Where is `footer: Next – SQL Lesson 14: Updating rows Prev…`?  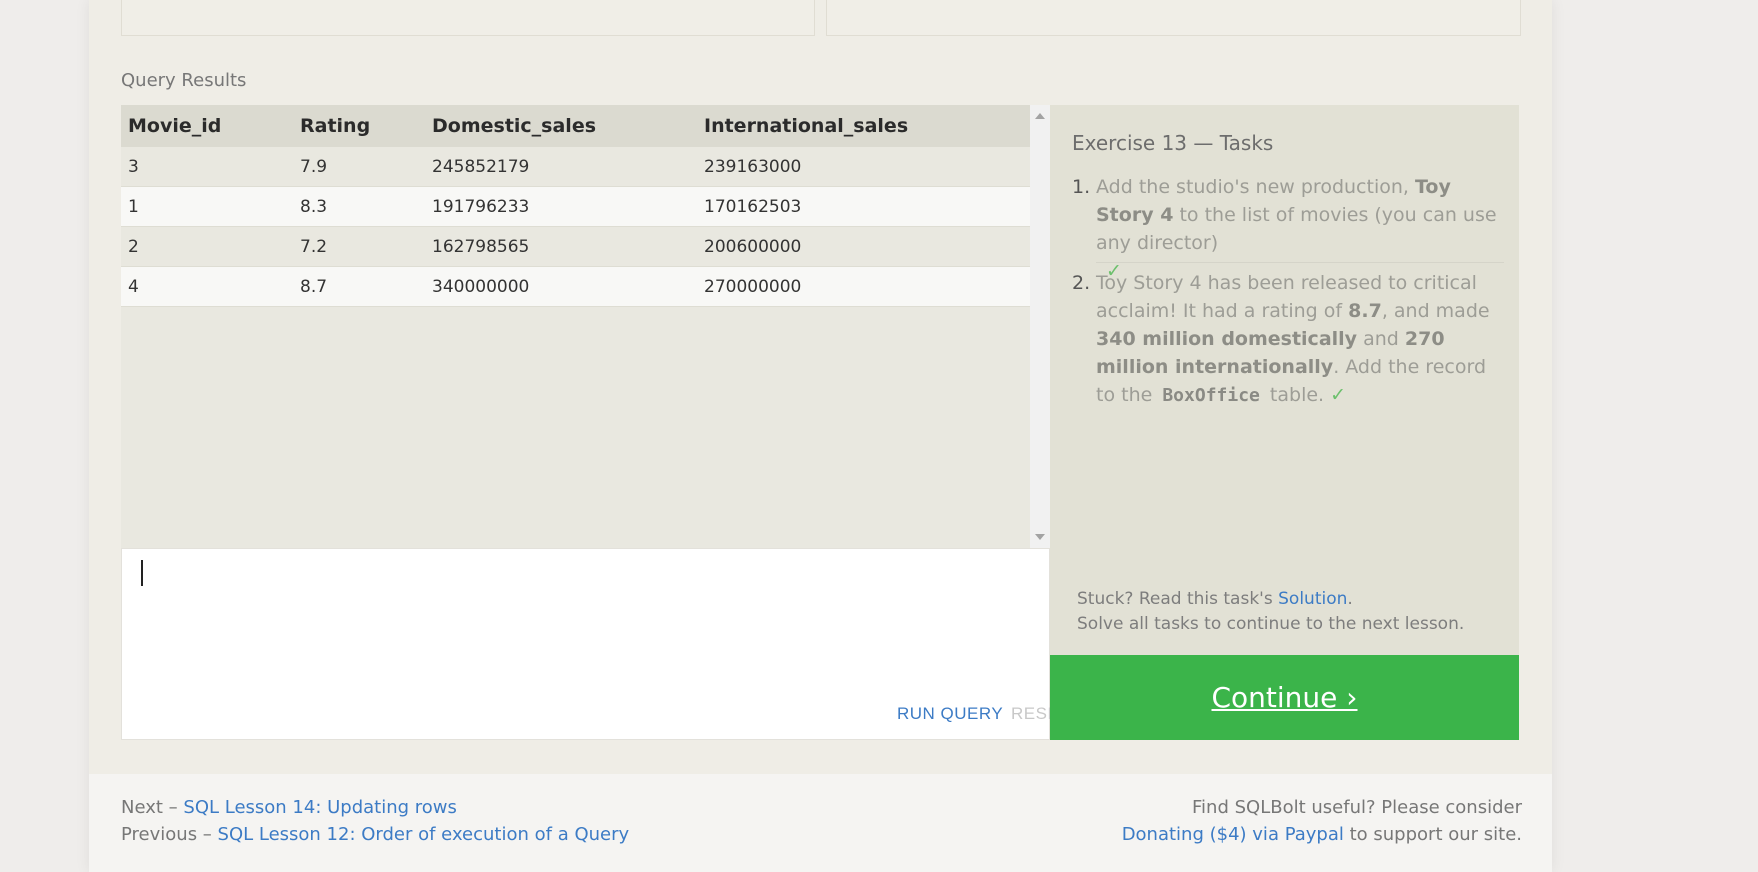 footer: Next – SQL Lesson 14: Updating rows Prev… is located at coordinates (820, 823).